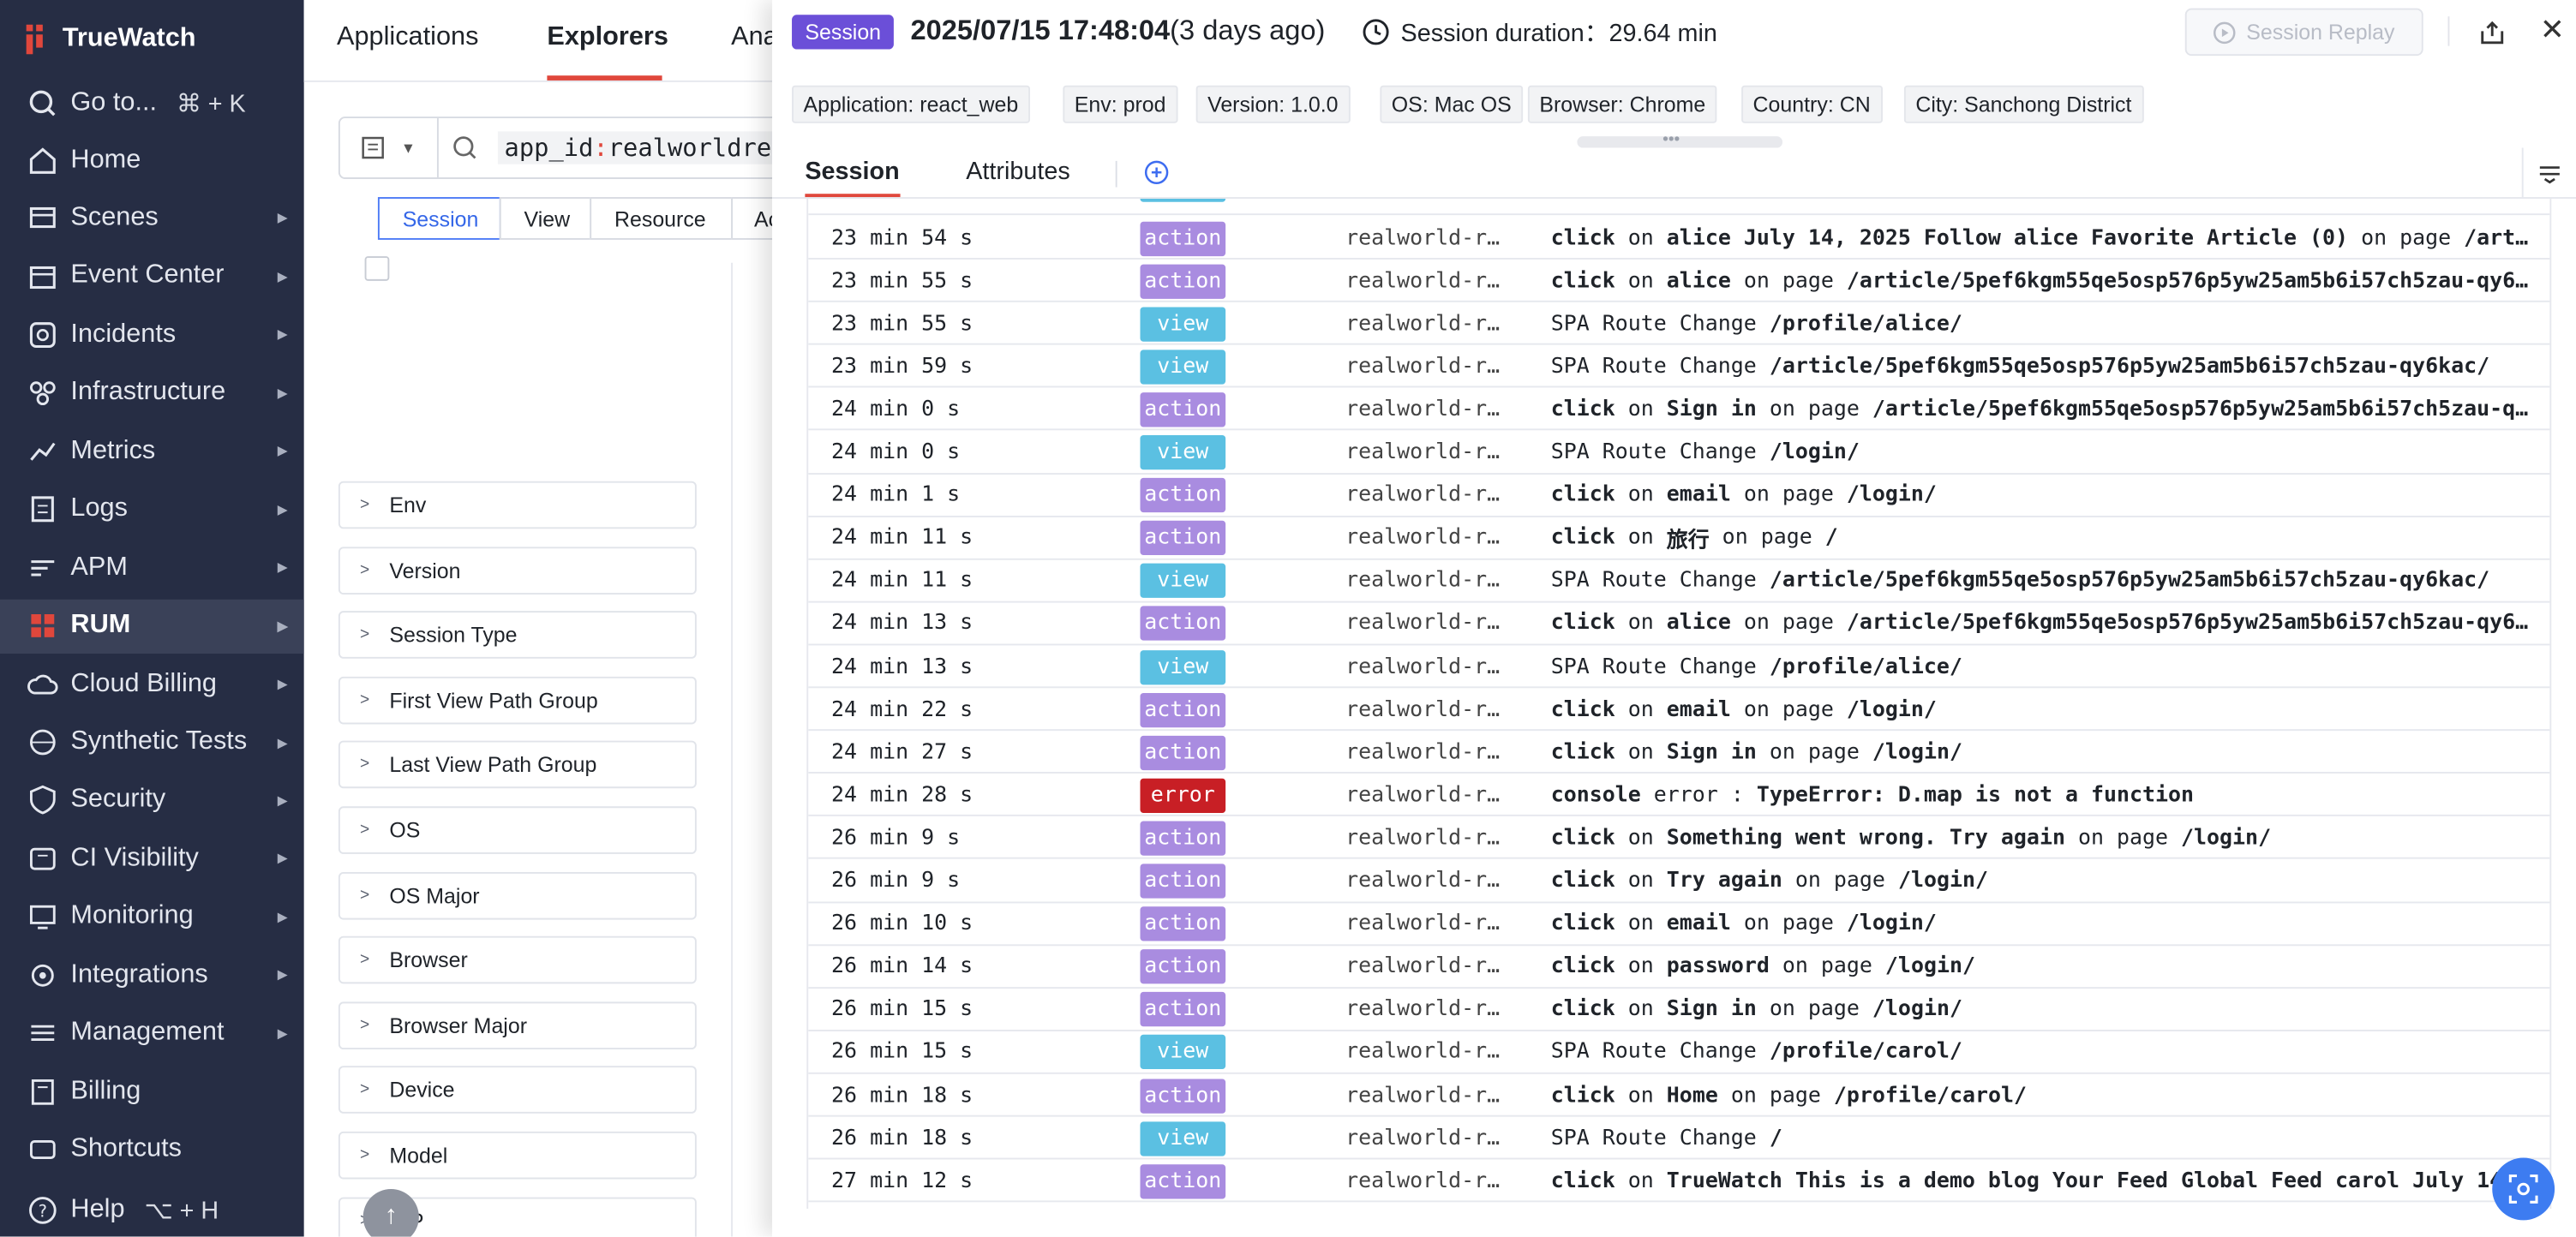 The width and height of the screenshot is (2576, 1237). What do you see at coordinates (1814, 752) in the screenshot?
I see `message-part: on page` at bounding box center [1814, 752].